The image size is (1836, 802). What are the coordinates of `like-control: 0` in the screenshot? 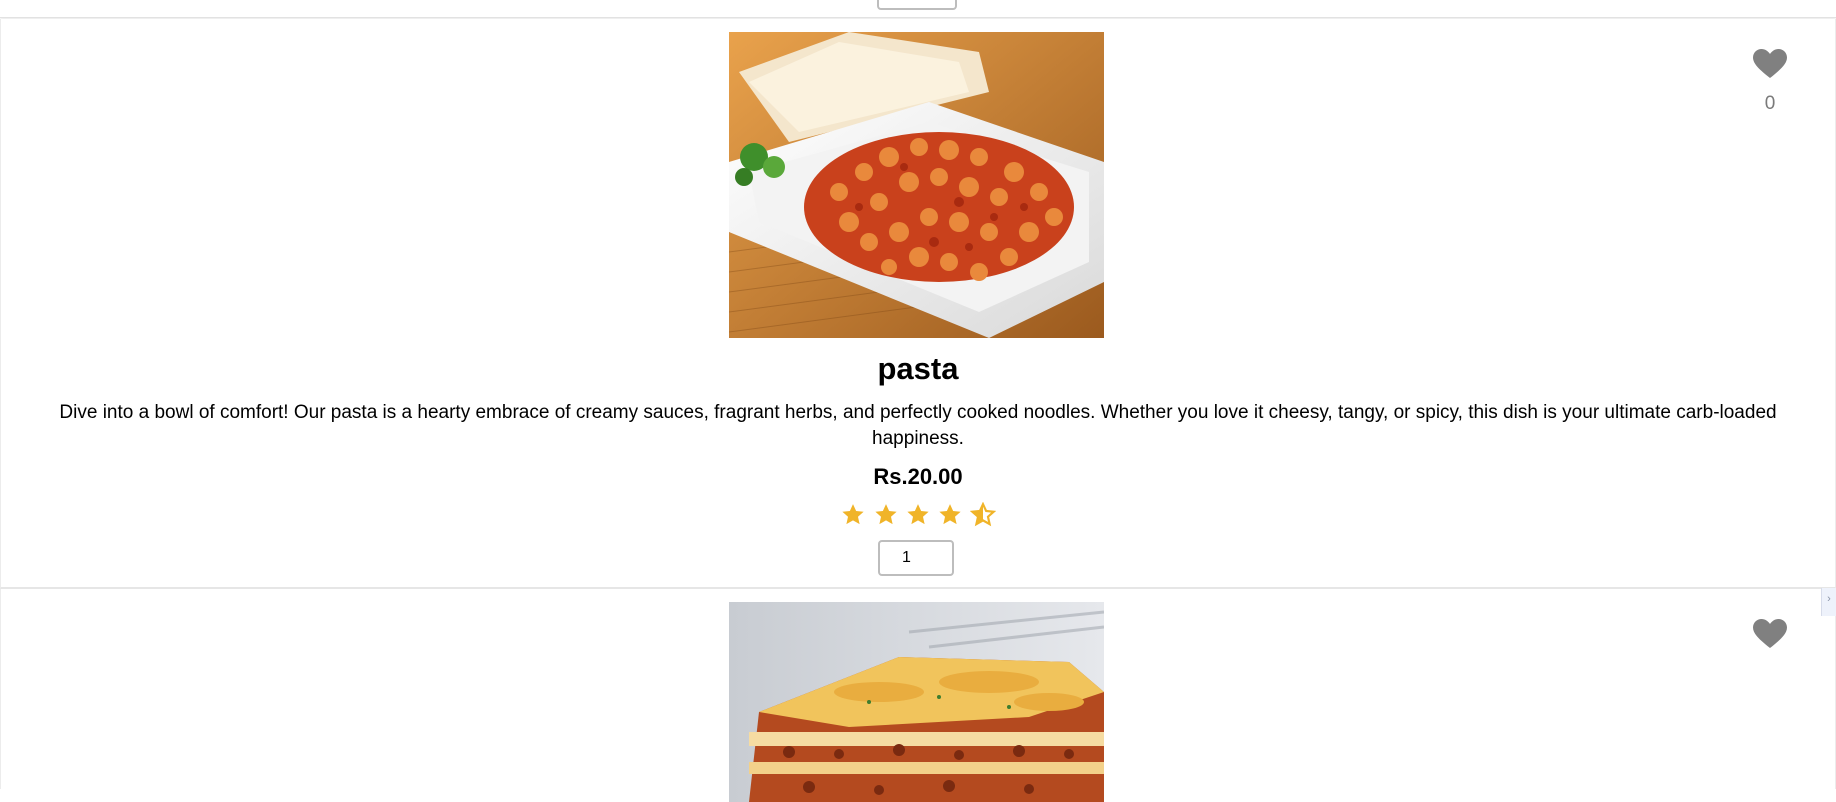 It's located at (1770, 82).